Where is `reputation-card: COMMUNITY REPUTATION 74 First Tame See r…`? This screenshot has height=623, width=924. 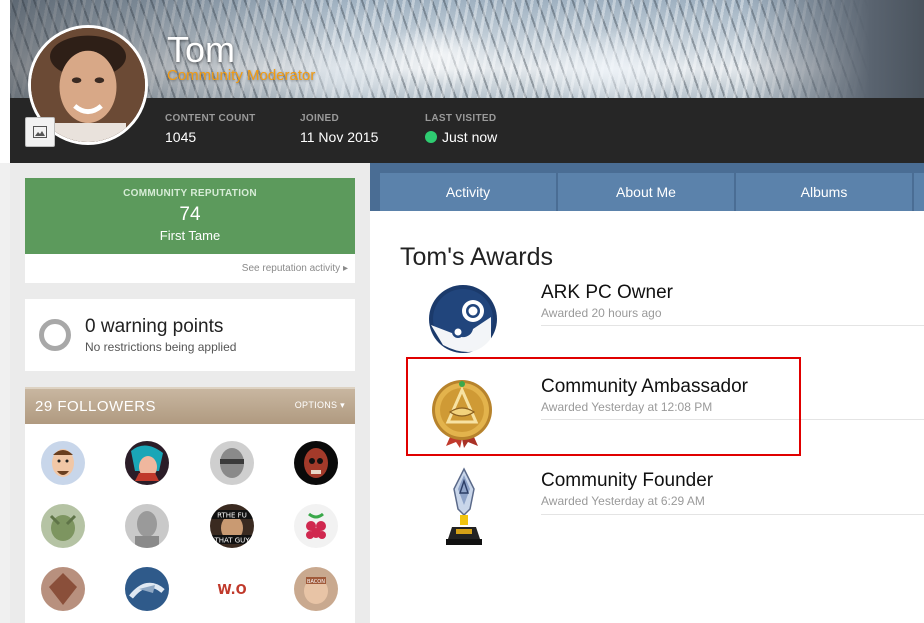
reputation-card: COMMUNITY REPUTATION 74 First Tame See r… is located at coordinates (190, 230).